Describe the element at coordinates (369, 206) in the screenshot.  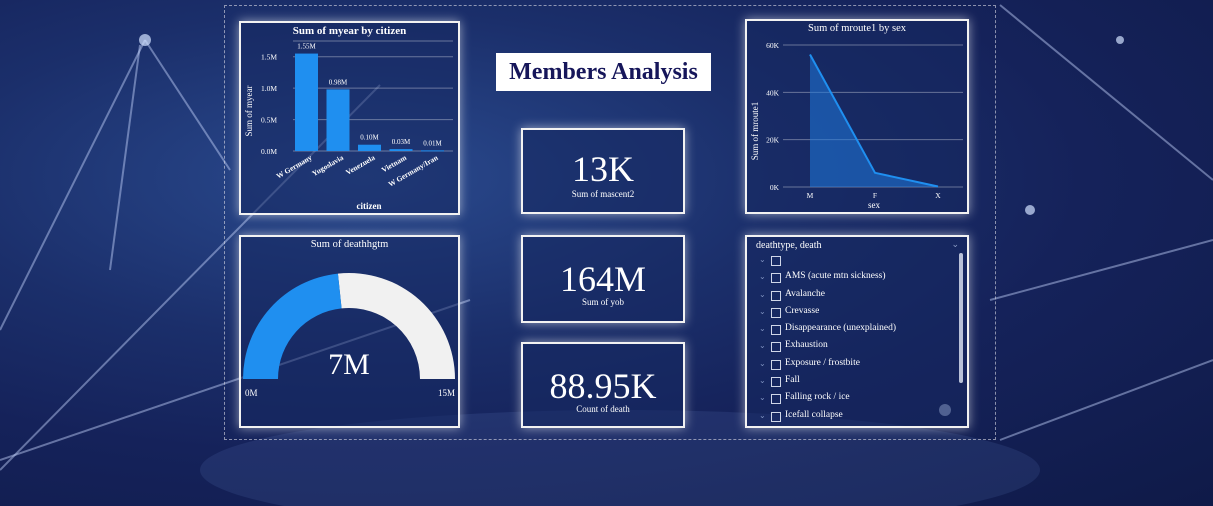
I see `bar-x-axis-title: citizen` at that location.